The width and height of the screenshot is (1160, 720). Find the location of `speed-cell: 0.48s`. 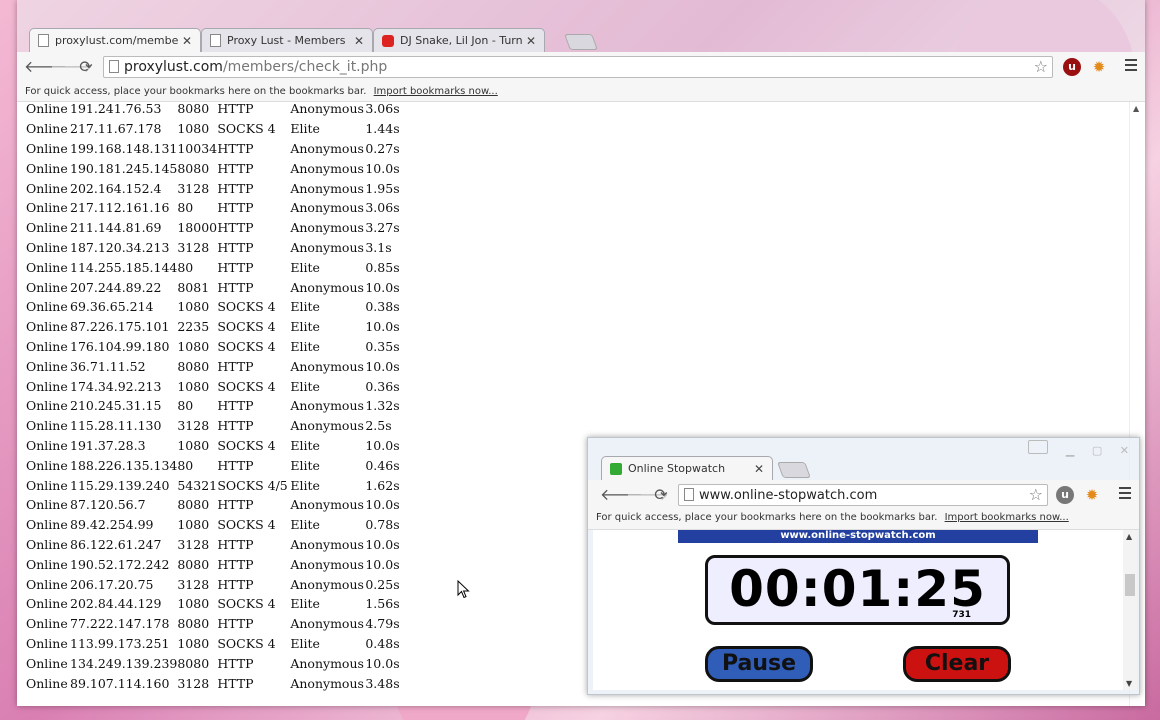

speed-cell: 0.48s is located at coordinates (382, 643).